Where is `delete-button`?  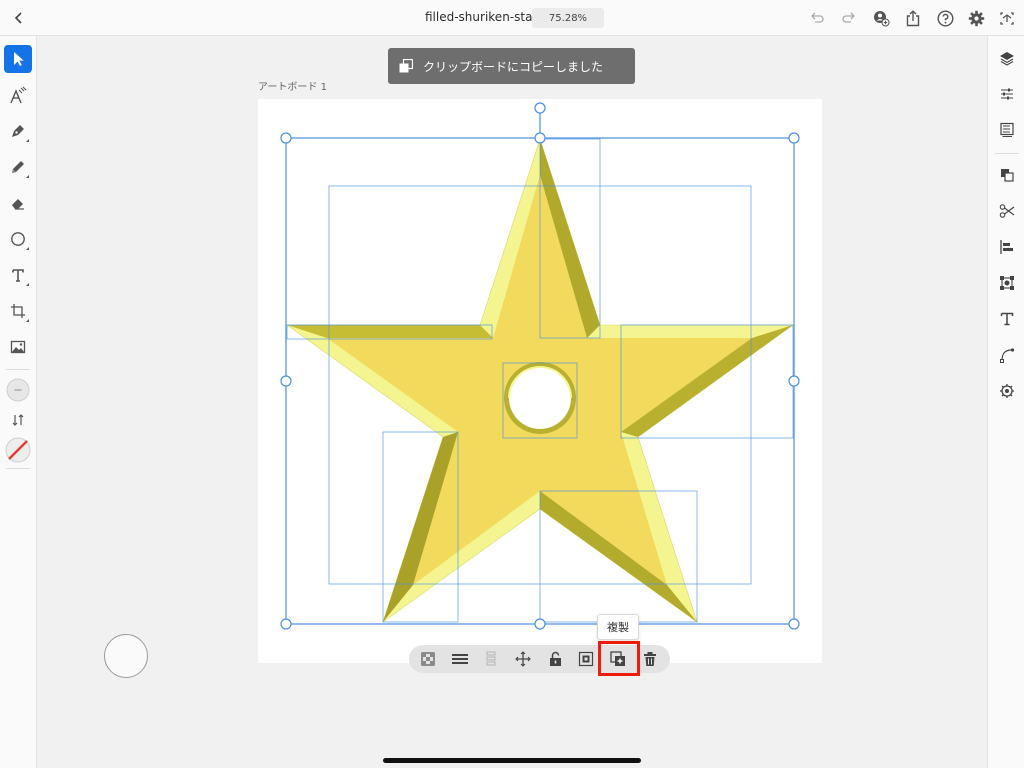 delete-button is located at coordinates (650, 659).